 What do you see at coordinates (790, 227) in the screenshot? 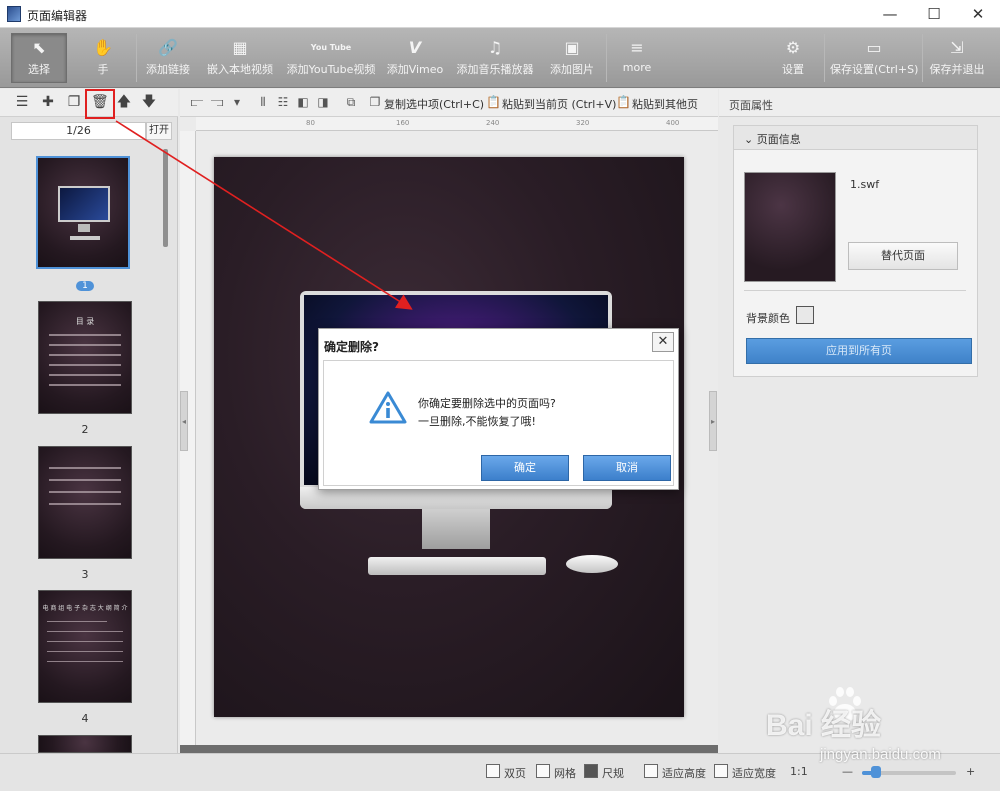
I see `page-info-thumbnail` at bounding box center [790, 227].